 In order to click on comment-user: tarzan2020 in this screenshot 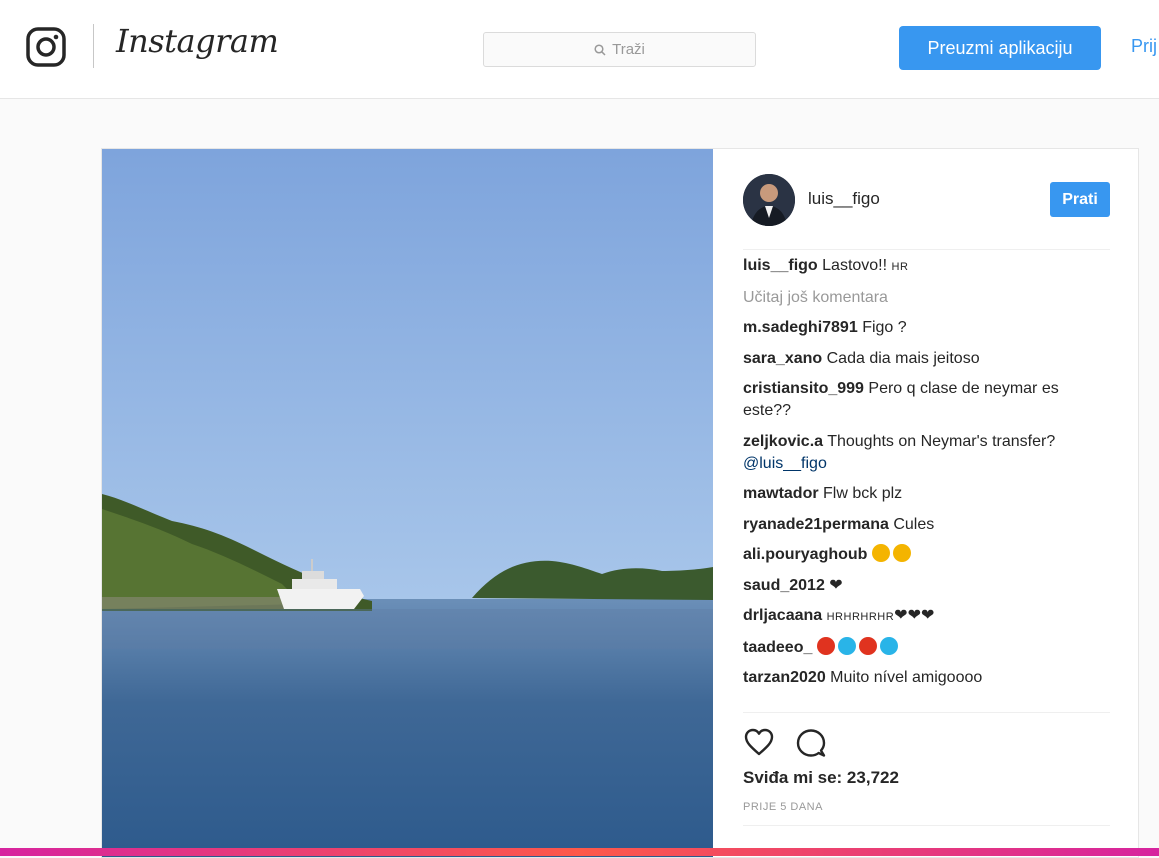, I will do `click(784, 677)`.